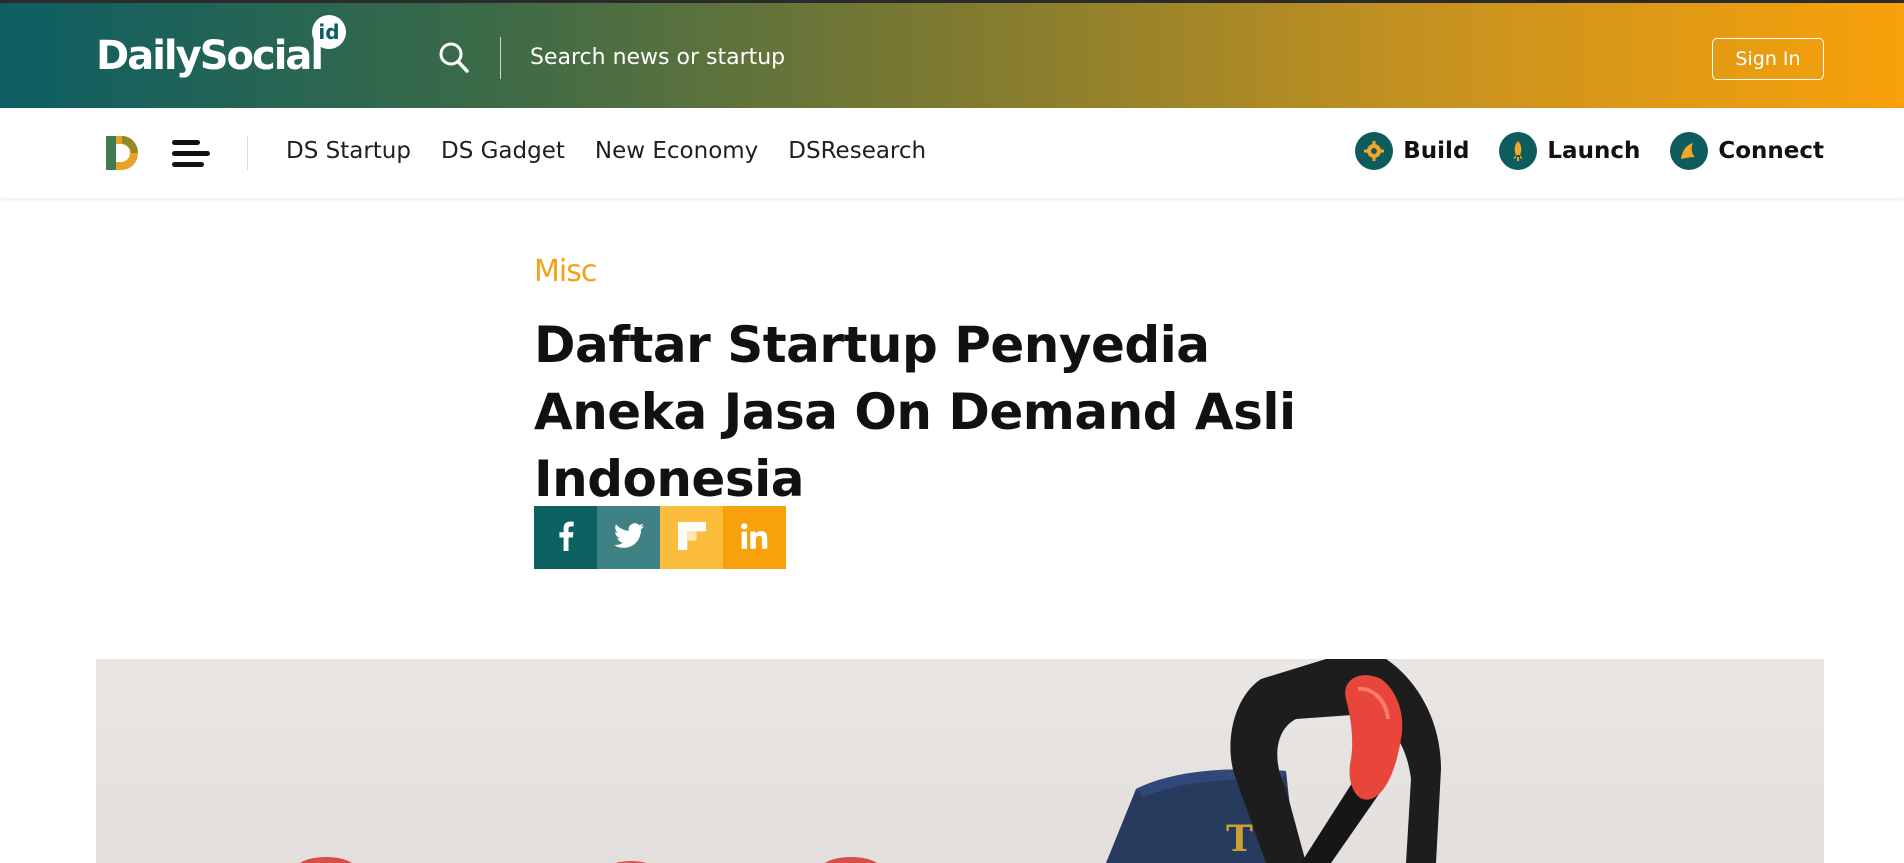 Image resolution: width=1904 pixels, height=863 pixels. What do you see at coordinates (1436, 151) in the screenshot?
I see `build-label: Build` at bounding box center [1436, 151].